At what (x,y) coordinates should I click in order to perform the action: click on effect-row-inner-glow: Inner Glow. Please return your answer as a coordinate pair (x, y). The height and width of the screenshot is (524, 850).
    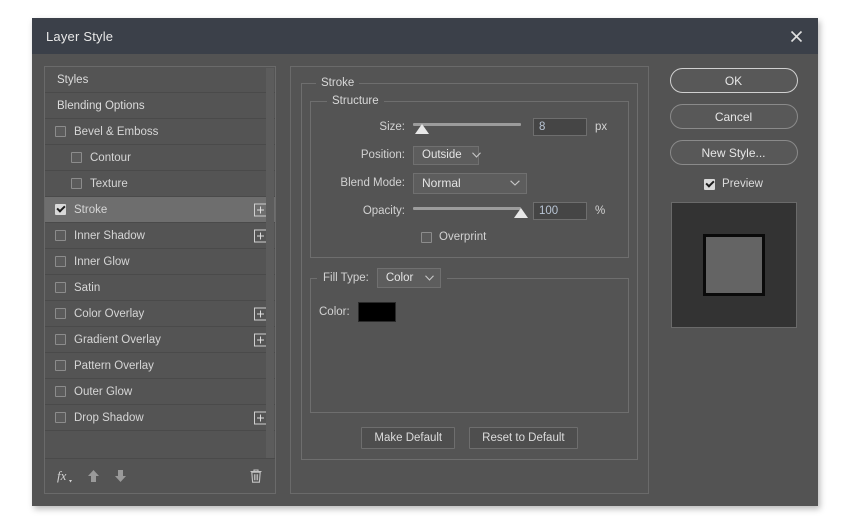
    Looking at the image, I should click on (160, 262).